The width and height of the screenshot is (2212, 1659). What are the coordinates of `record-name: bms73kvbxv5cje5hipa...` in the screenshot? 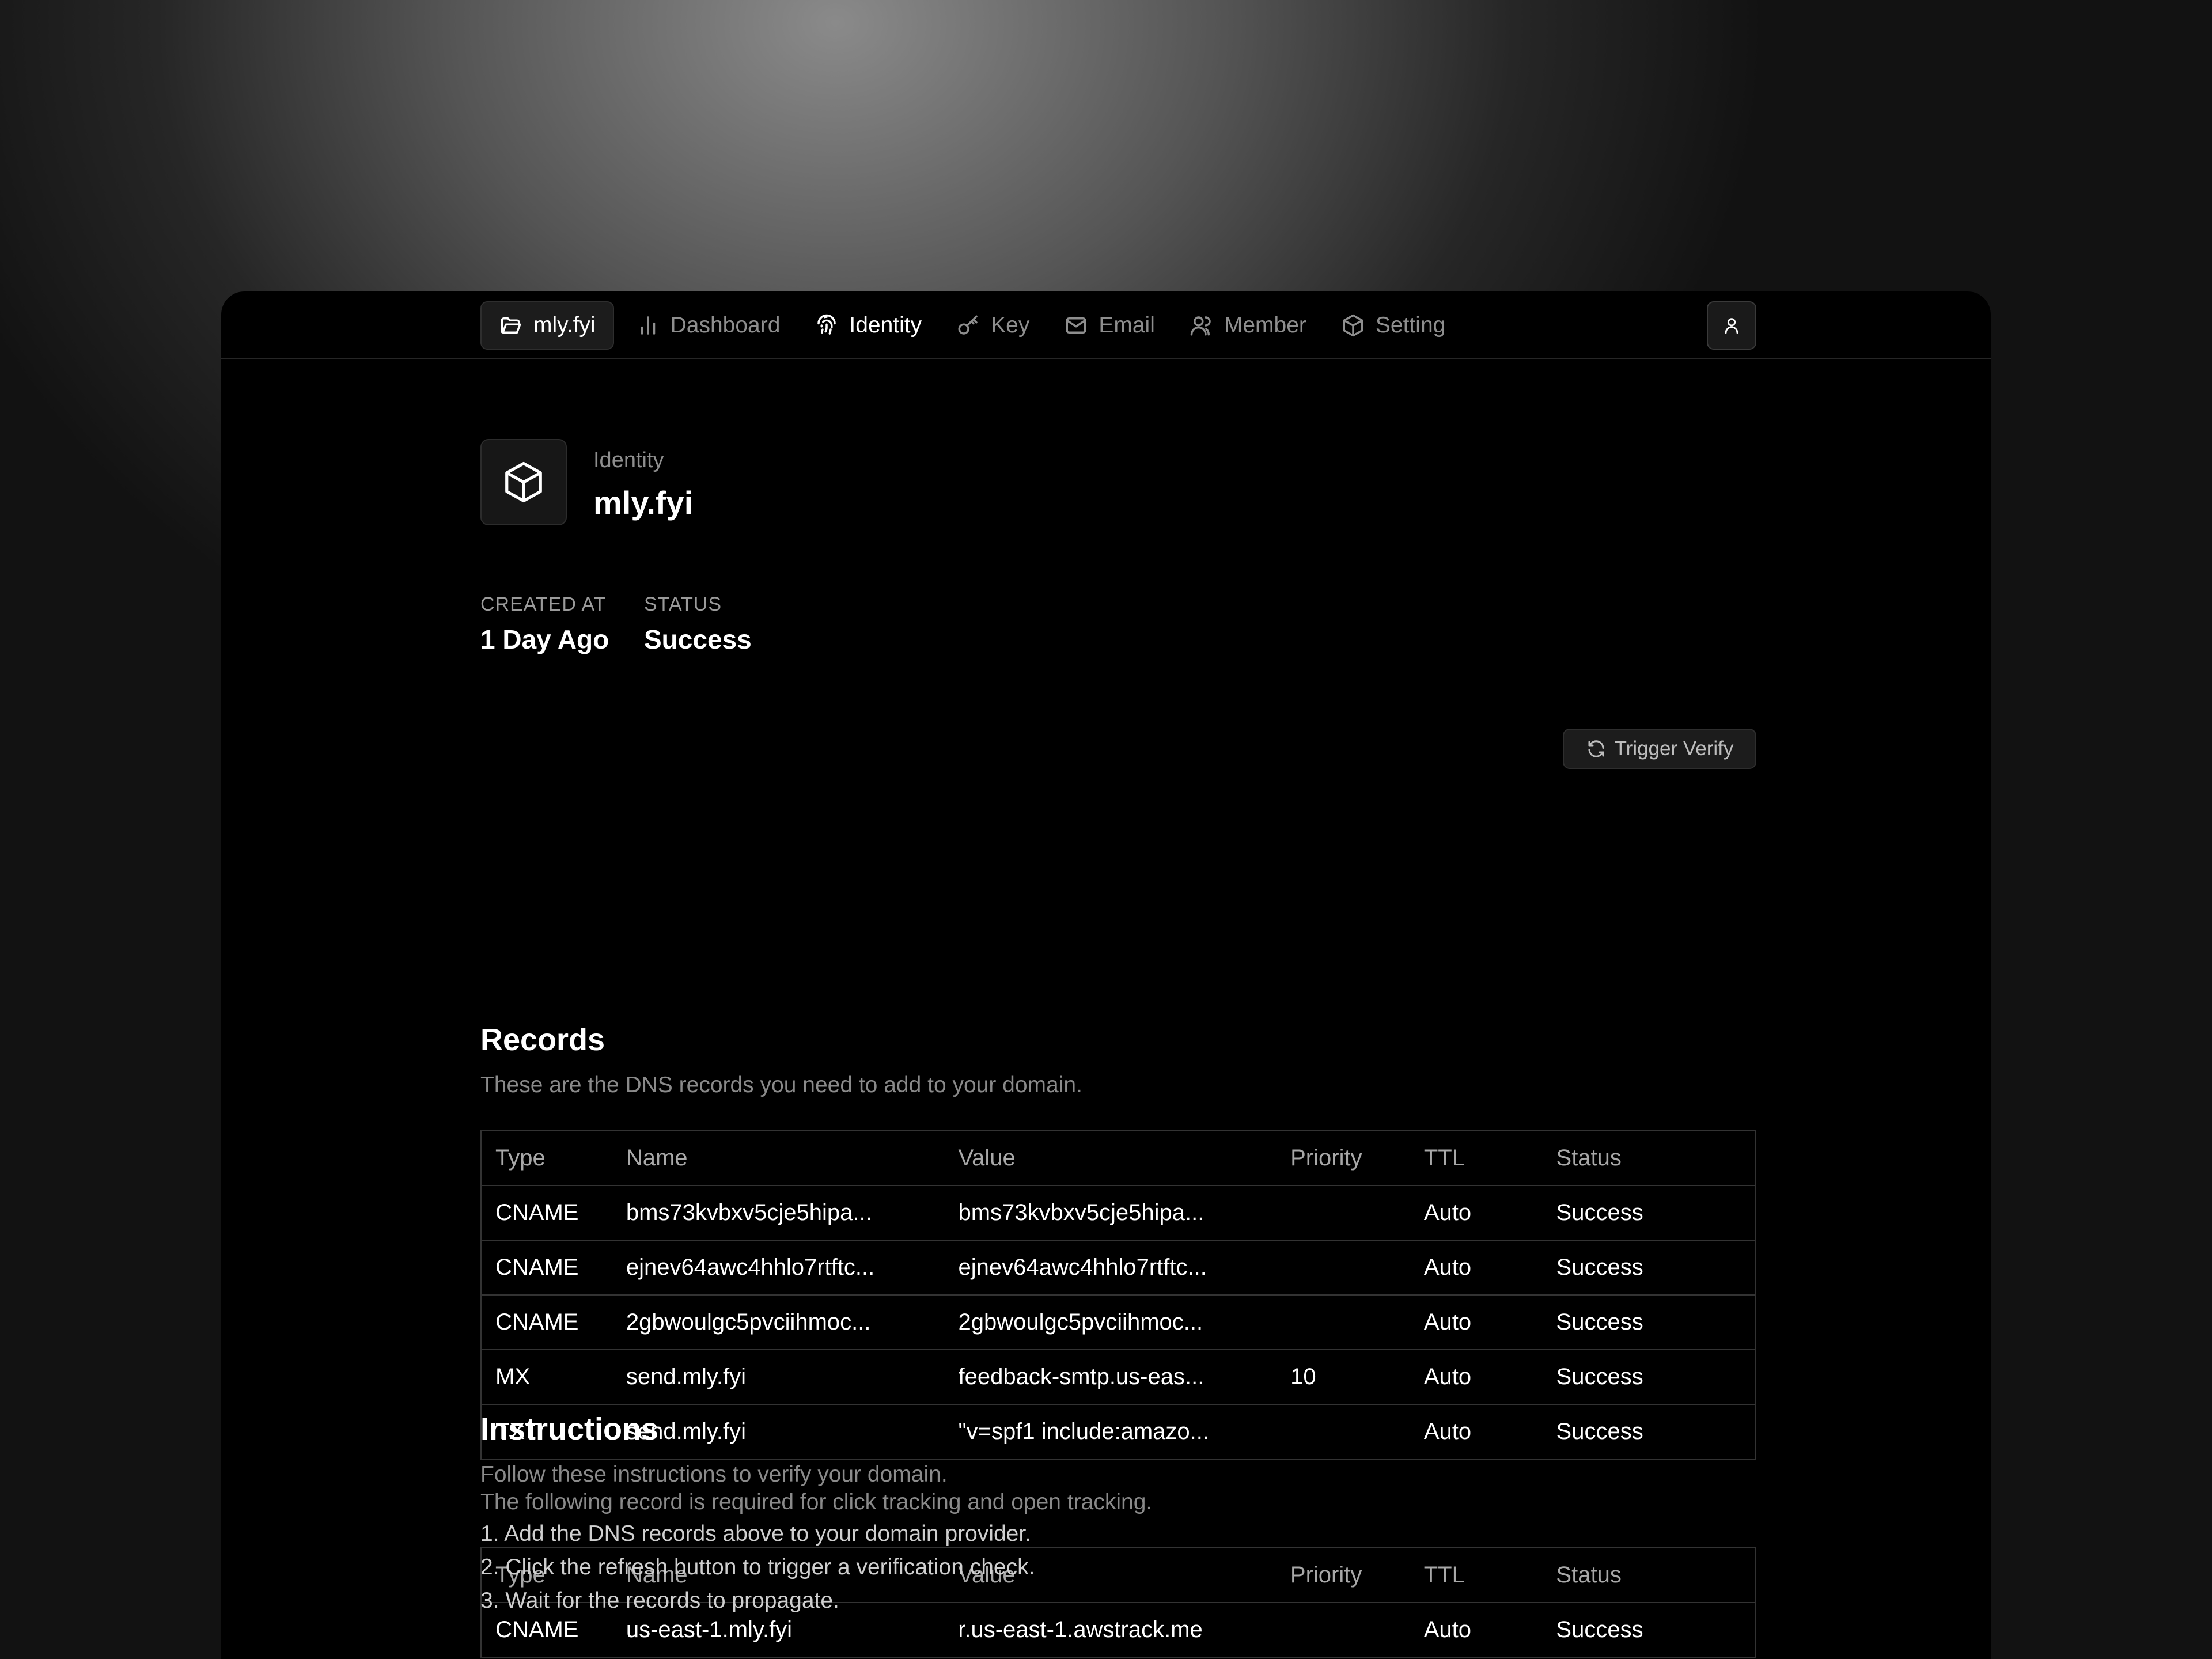 It's located at (778, 1213).